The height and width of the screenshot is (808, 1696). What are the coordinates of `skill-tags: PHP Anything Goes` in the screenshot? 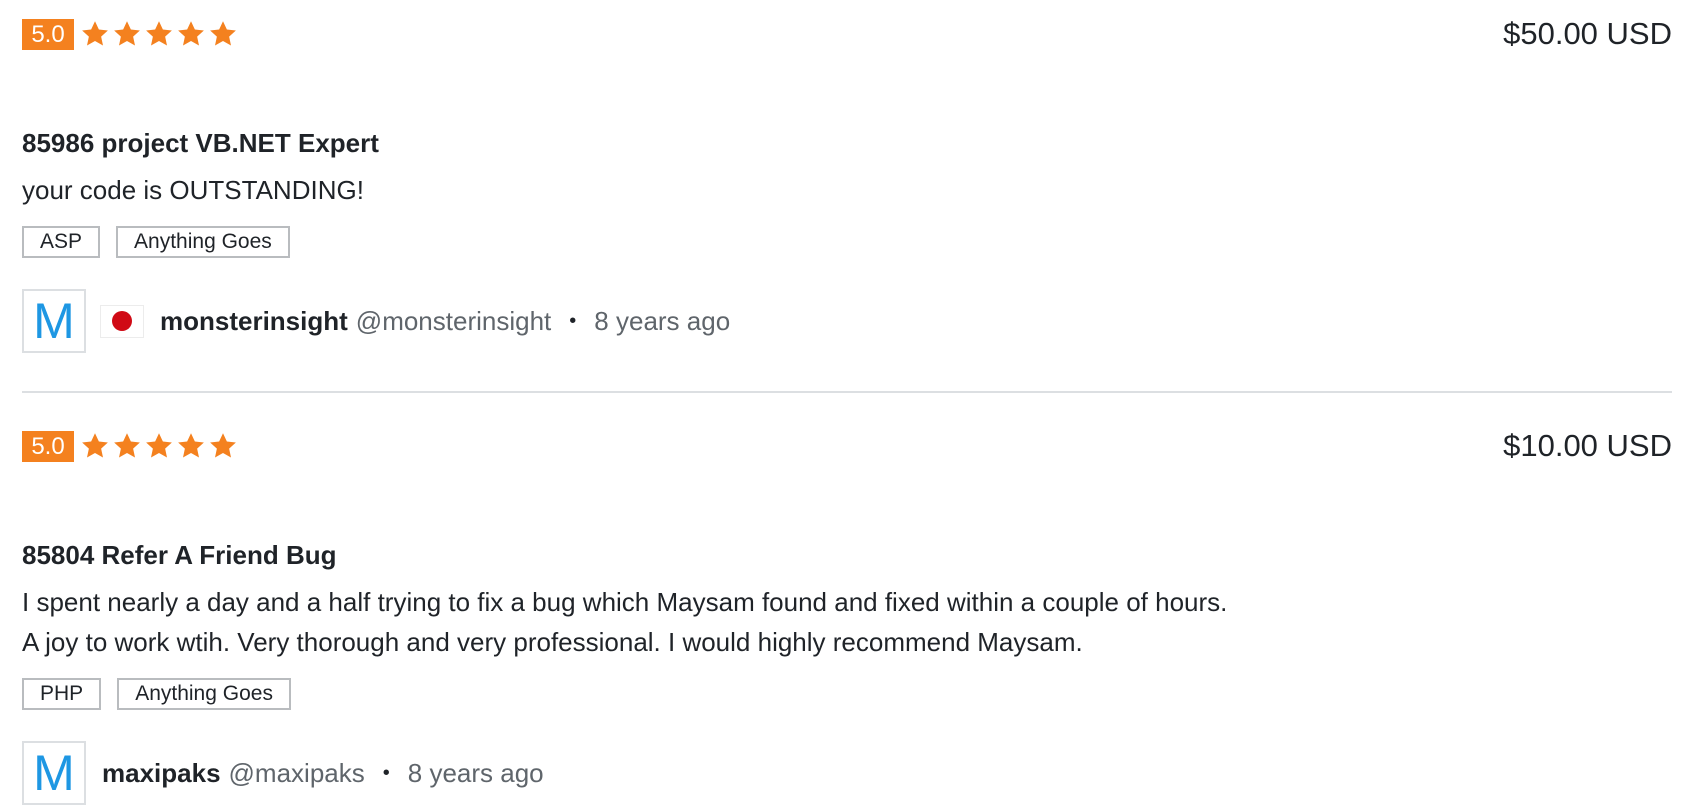 It's located at (847, 694).